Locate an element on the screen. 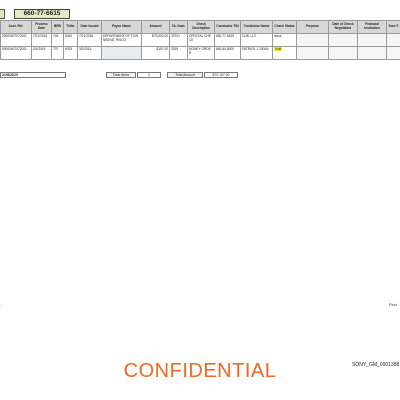  column-header: Sour F is located at coordinates (393, 27).